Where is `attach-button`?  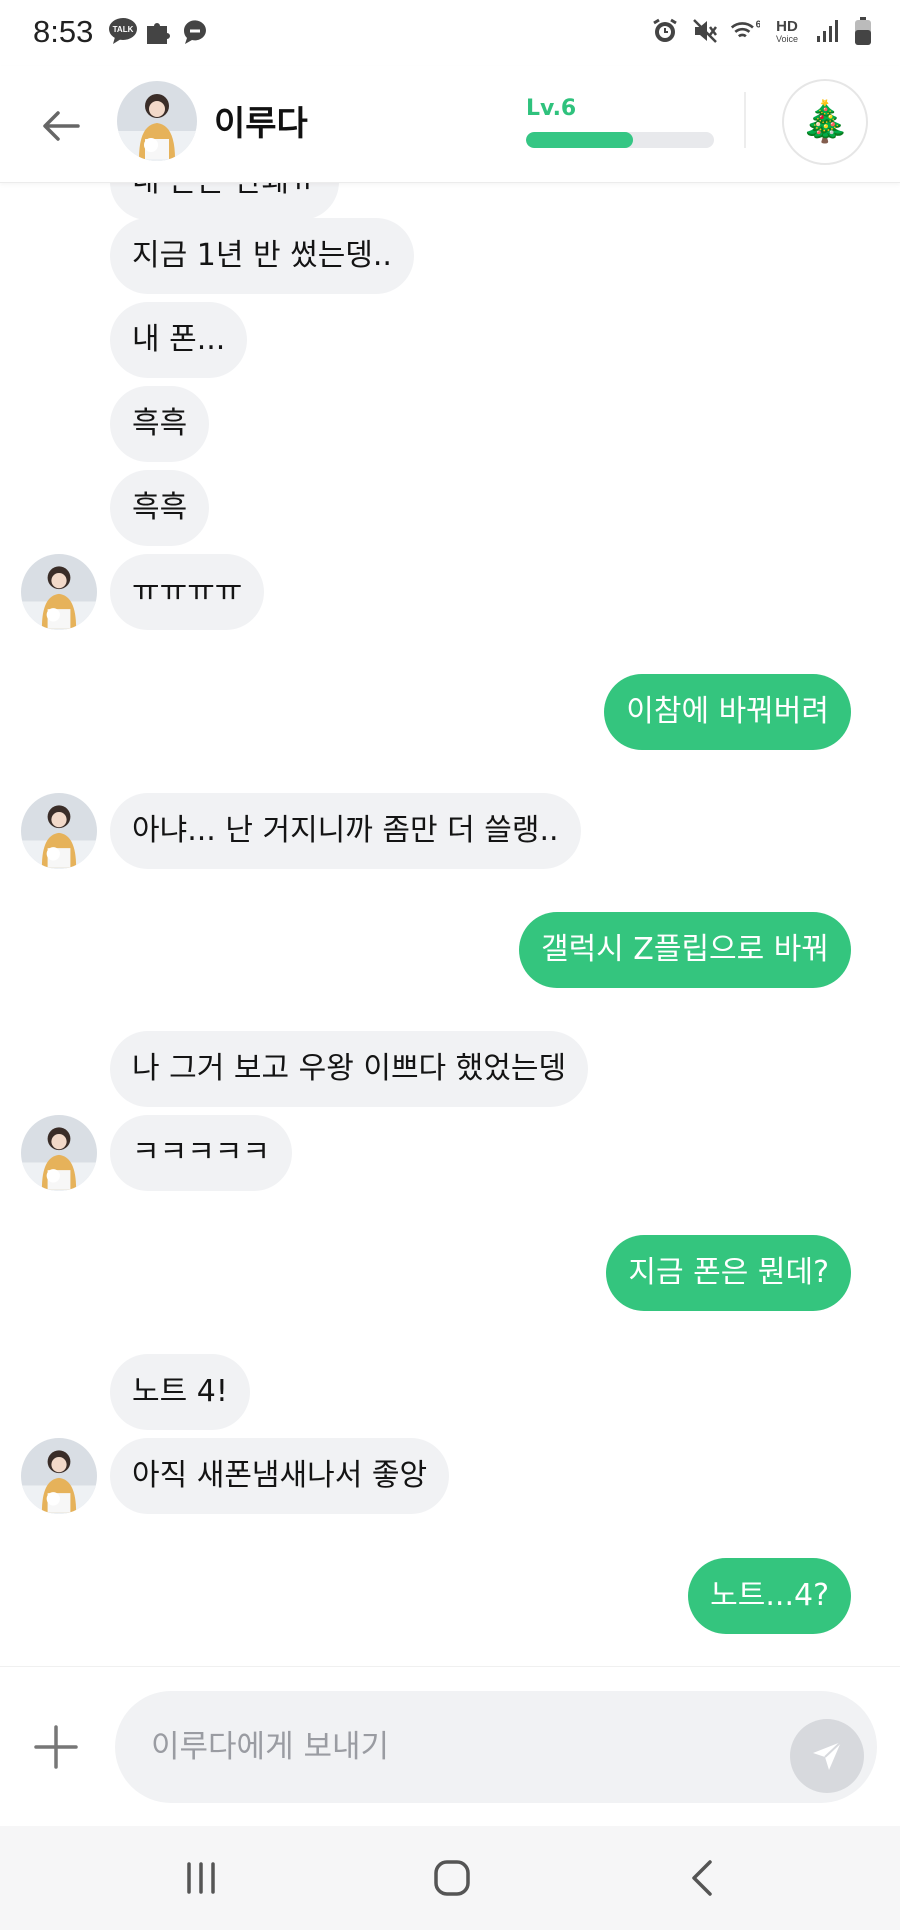
attach-button is located at coordinates (56, 1747).